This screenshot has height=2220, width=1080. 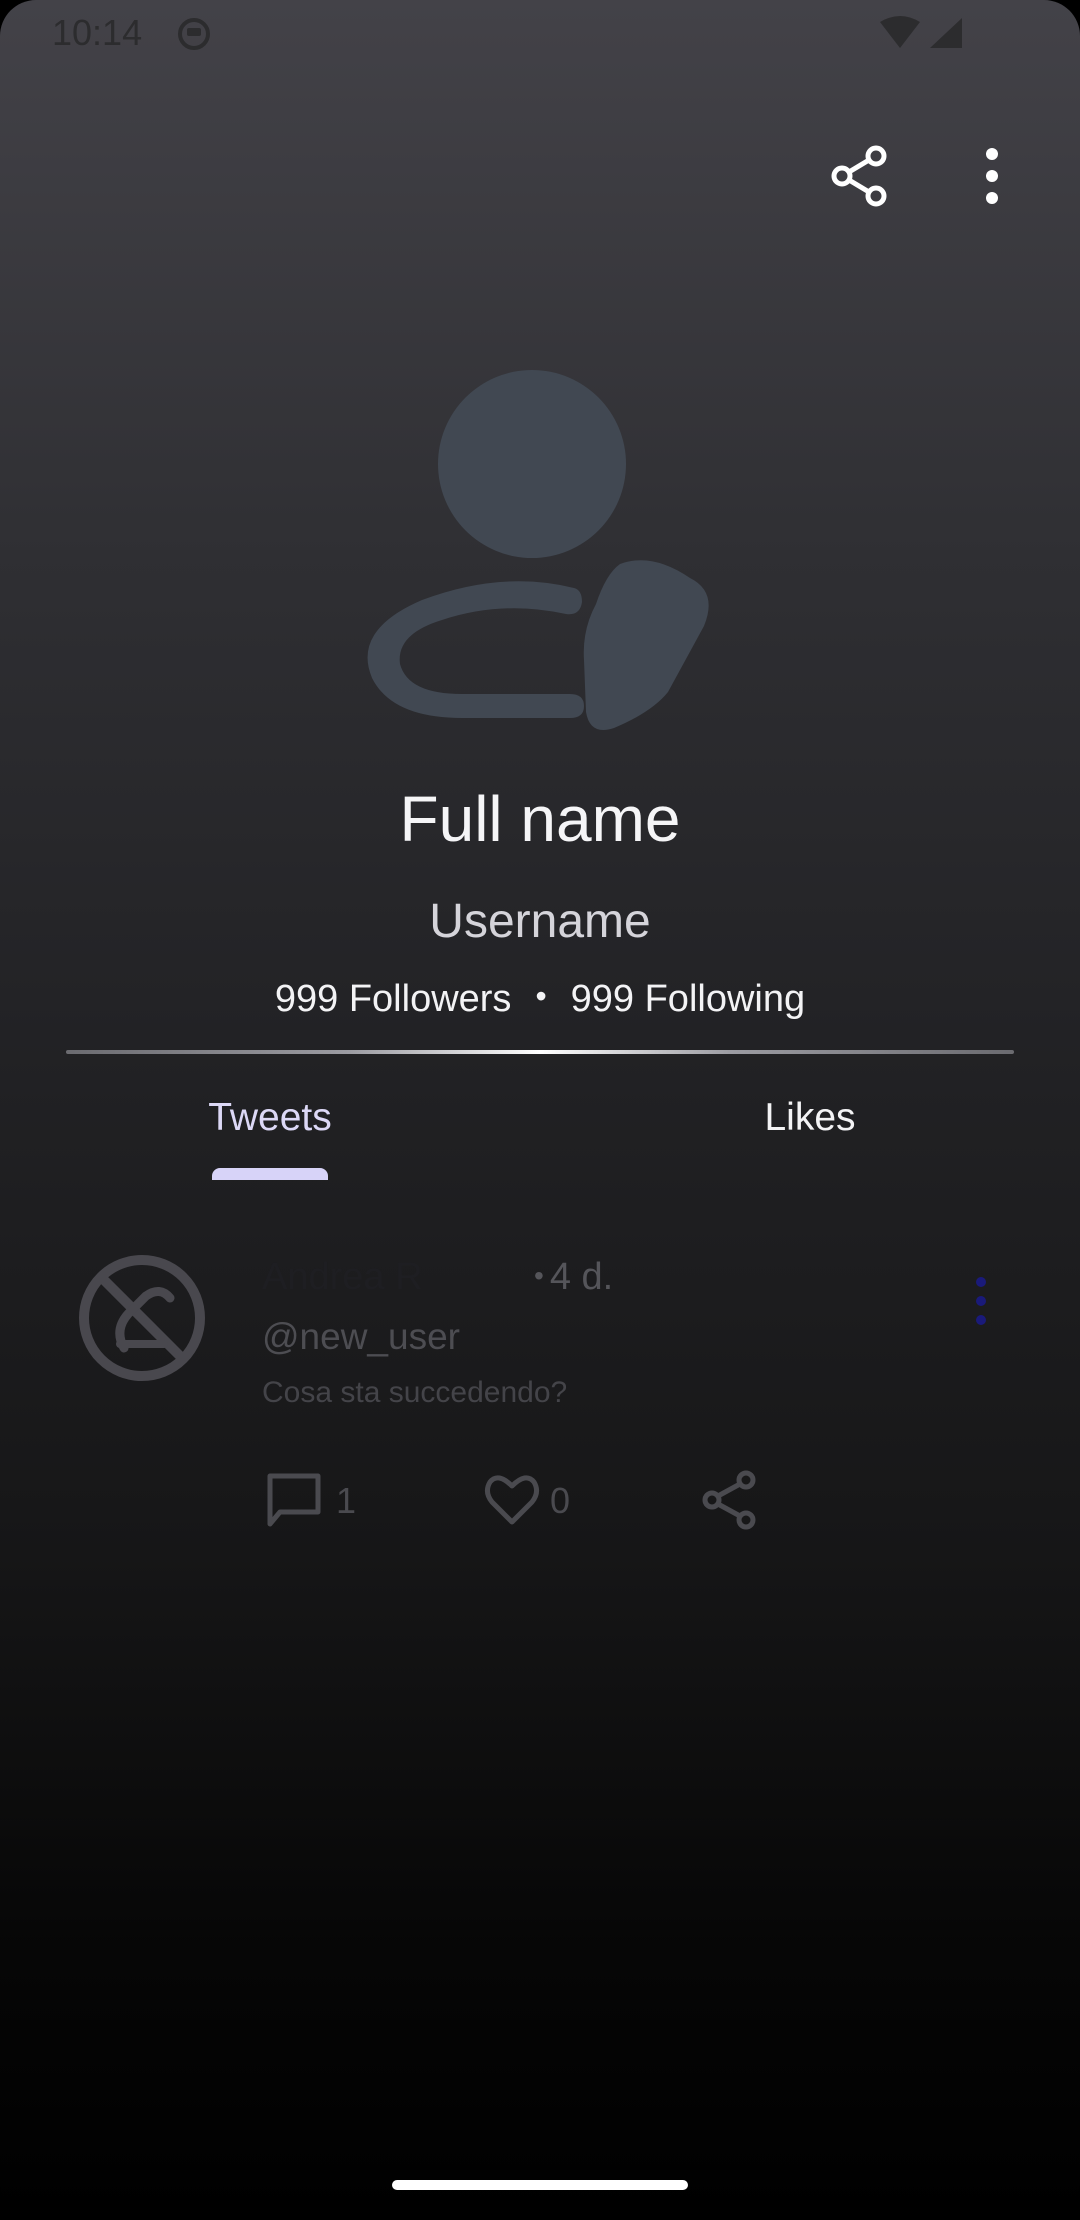 I want to click on status-bar: 10:14, so click(x=540, y=35).